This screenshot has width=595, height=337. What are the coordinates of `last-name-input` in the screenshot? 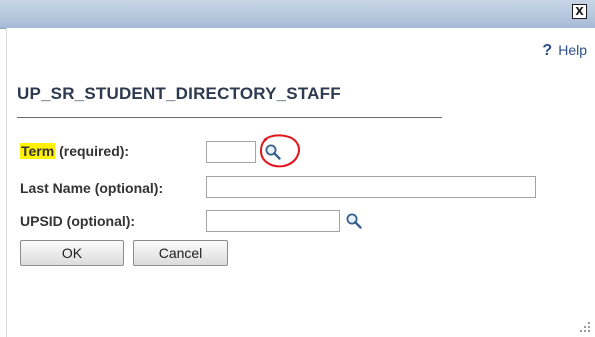 It's located at (371, 187).